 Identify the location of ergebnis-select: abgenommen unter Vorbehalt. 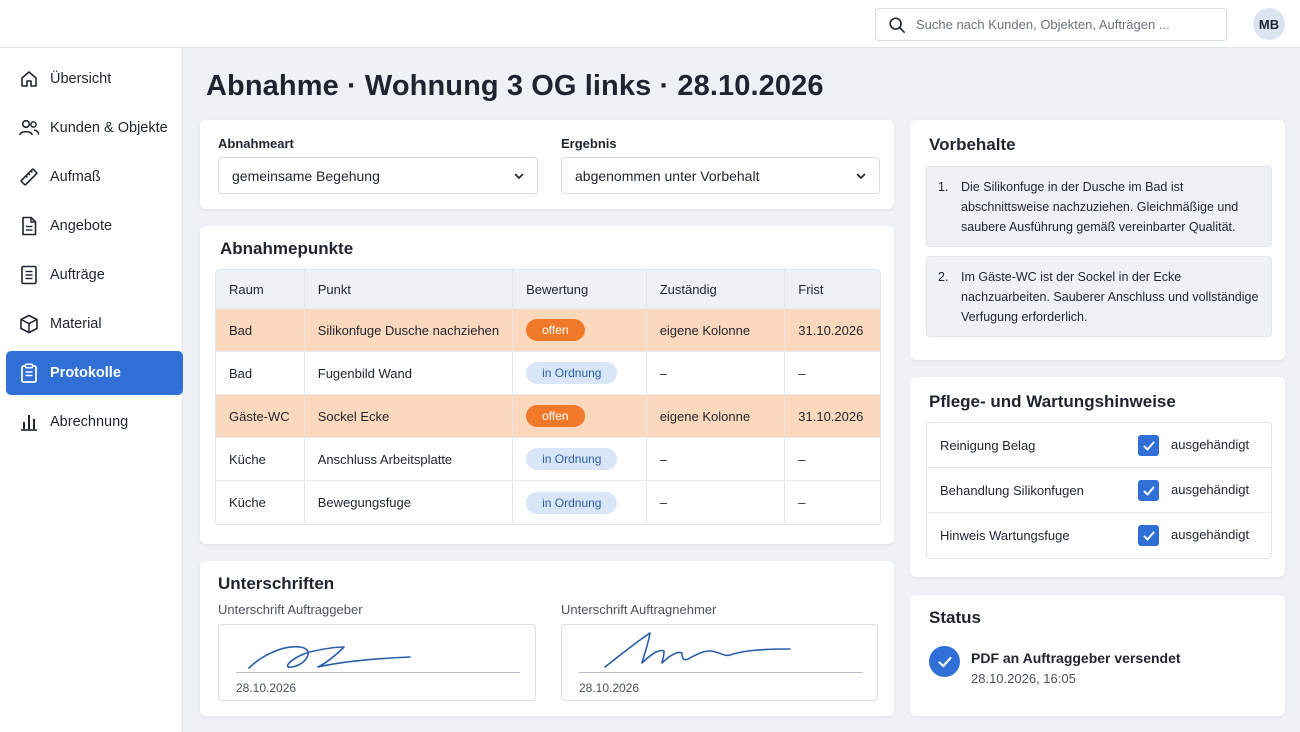
(720, 175).